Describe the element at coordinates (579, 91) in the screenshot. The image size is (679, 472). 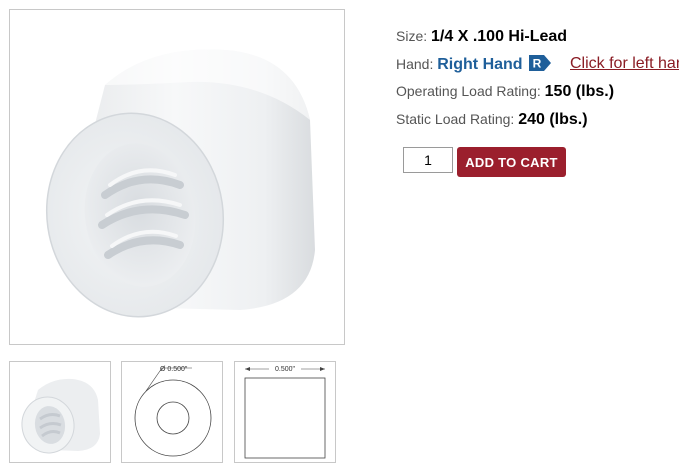
I see `operating-load-value: 150 (lbs.)` at that location.